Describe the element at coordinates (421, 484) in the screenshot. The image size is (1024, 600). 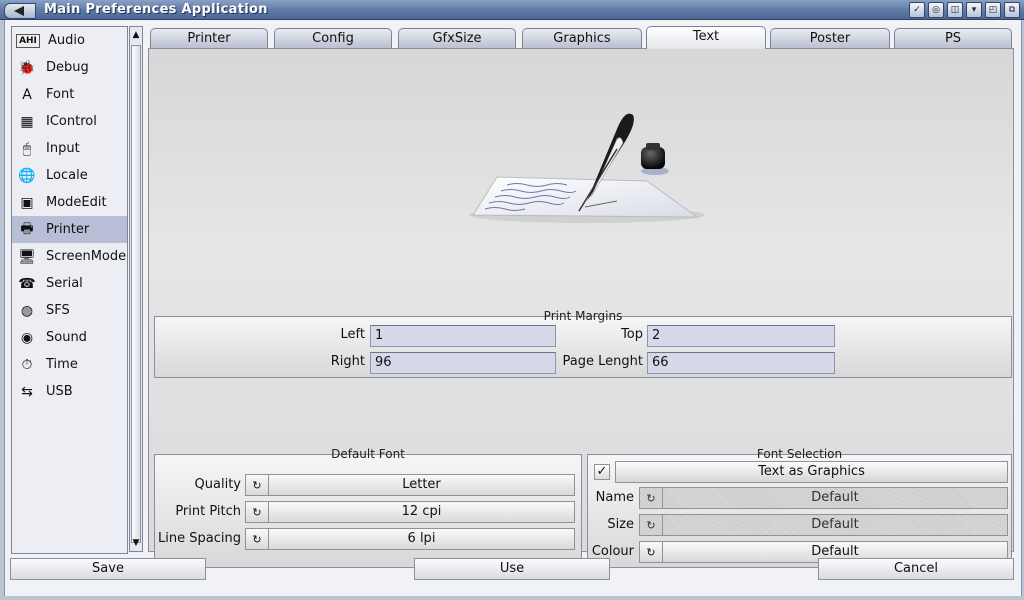
I see `quality-value: Letter` at that location.